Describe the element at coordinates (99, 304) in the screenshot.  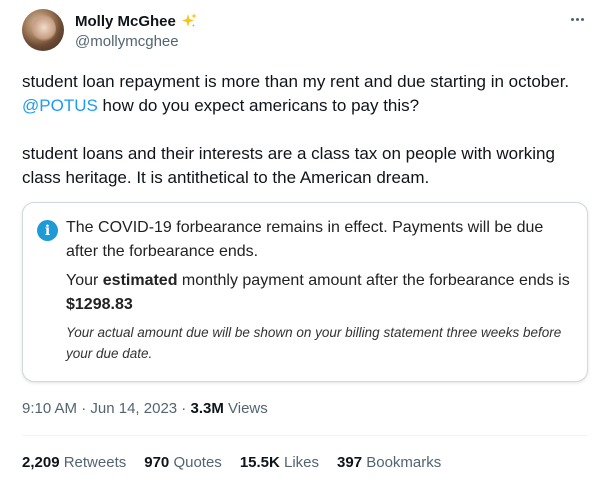
I see `payment-amount: $1298.83` at that location.